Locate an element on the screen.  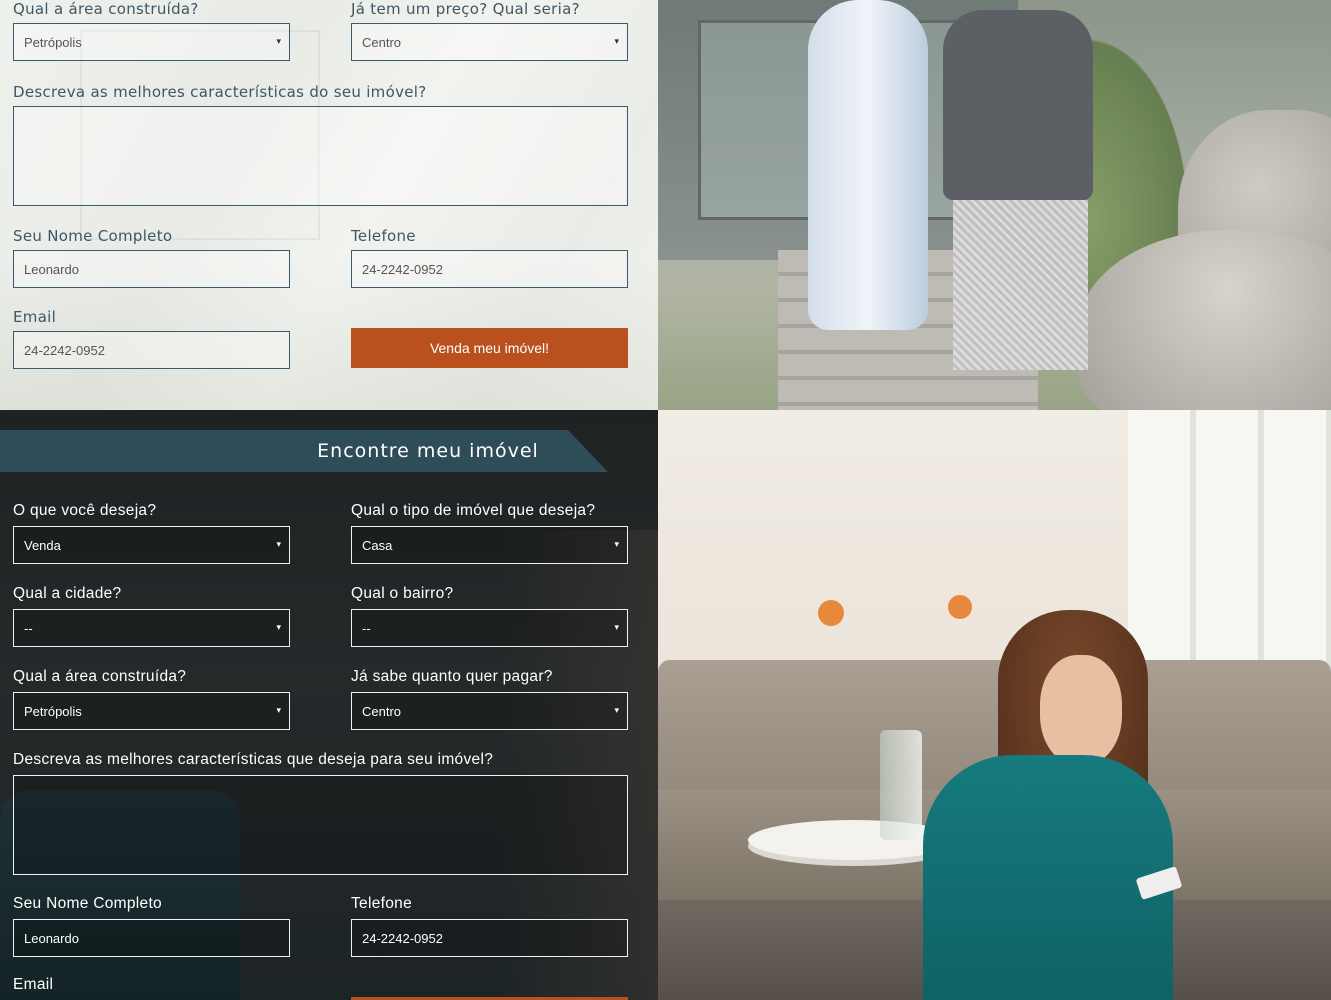
email-input-value: 24-2242-0952 is located at coordinates (64, 350).